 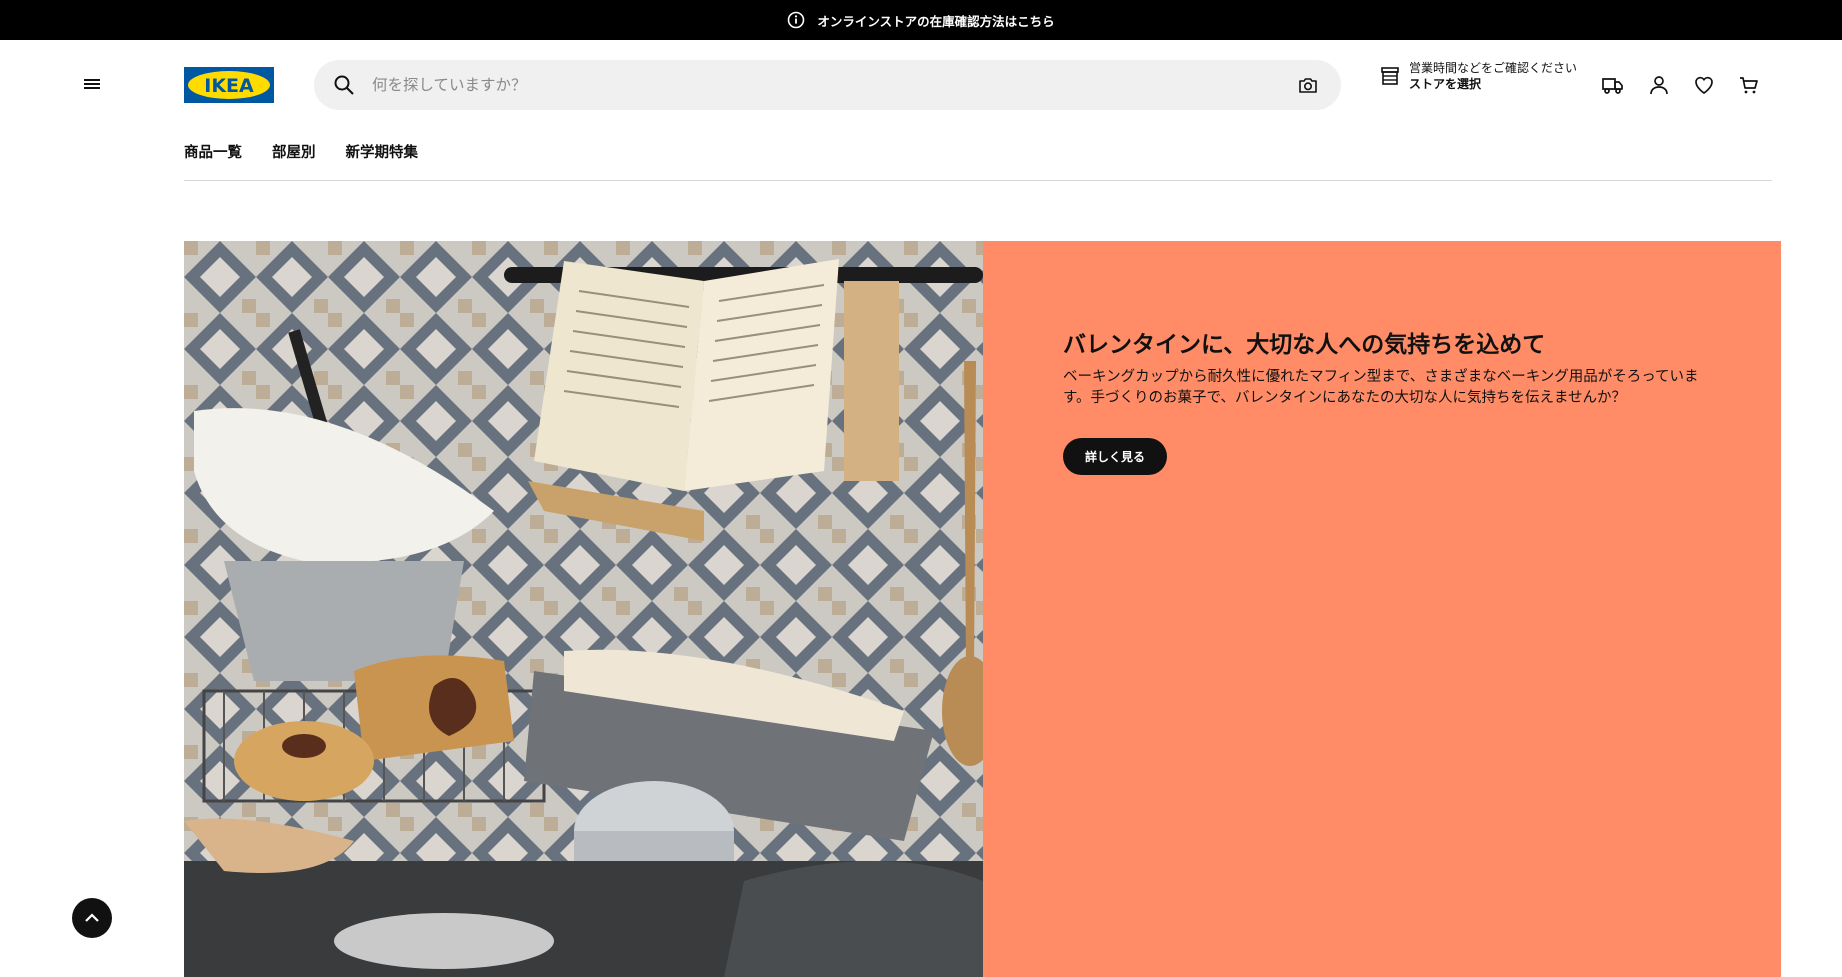 What do you see at coordinates (1493, 68) in the screenshot?
I see `store-hours-text: 営業時間などをご確認ください` at bounding box center [1493, 68].